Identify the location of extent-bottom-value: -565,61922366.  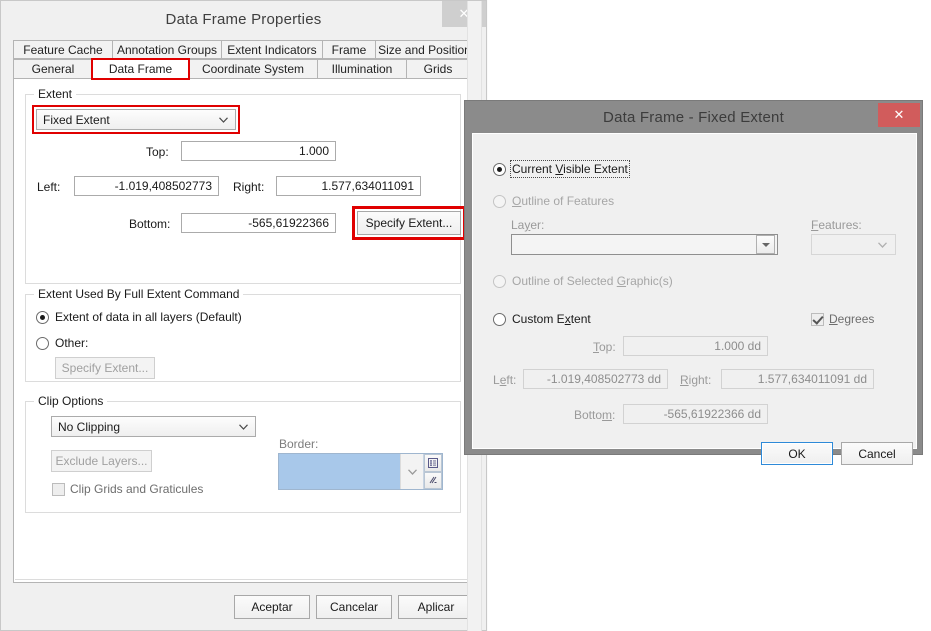
(288, 223).